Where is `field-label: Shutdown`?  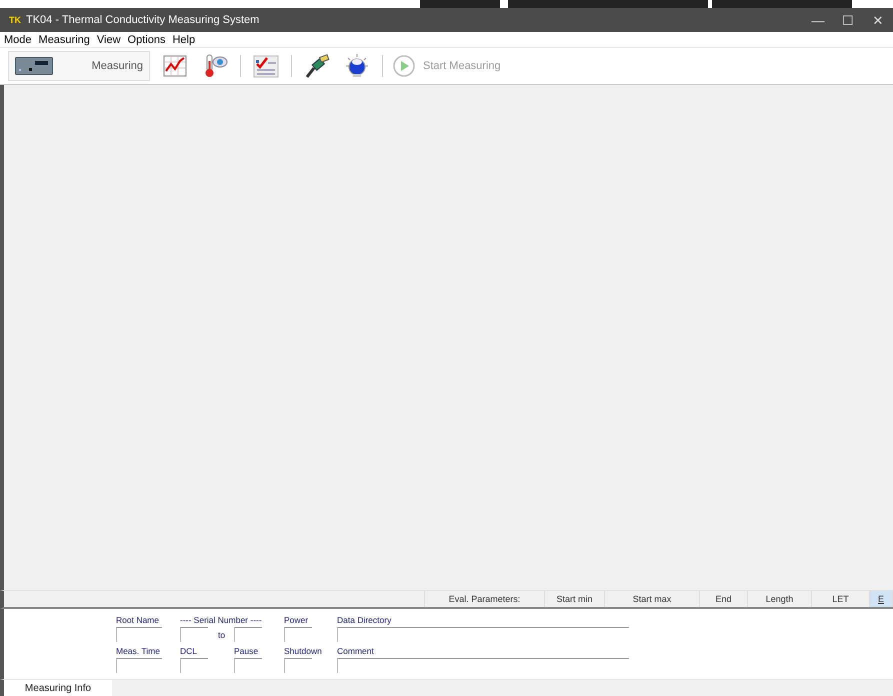 field-label: Shutdown is located at coordinates (303, 651).